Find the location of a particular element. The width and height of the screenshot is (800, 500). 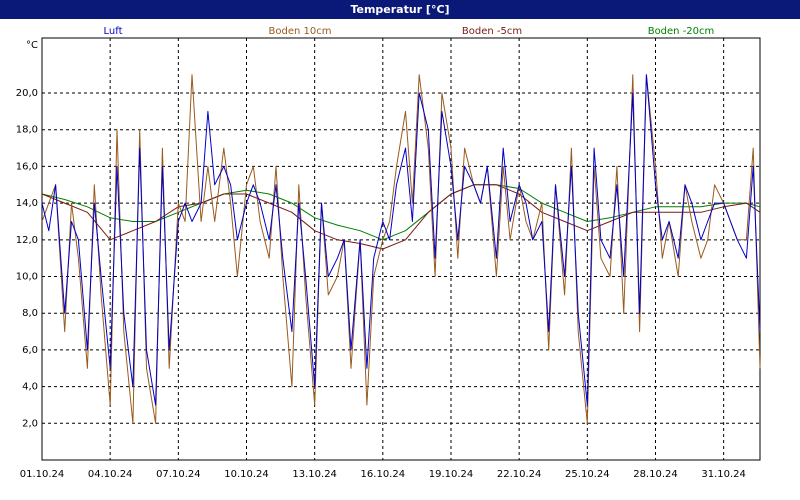

x-tick-label: 13.10.24 is located at coordinates (314, 474).